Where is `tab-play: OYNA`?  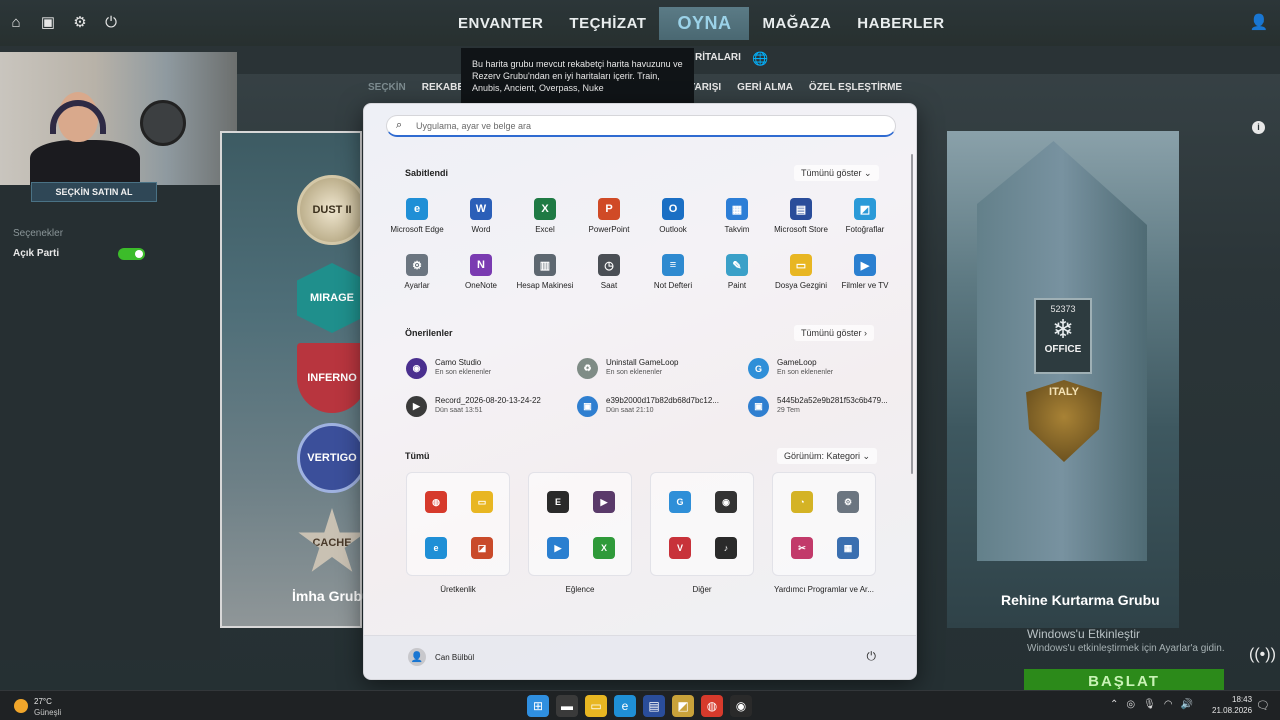 tab-play: OYNA is located at coordinates (704, 23).